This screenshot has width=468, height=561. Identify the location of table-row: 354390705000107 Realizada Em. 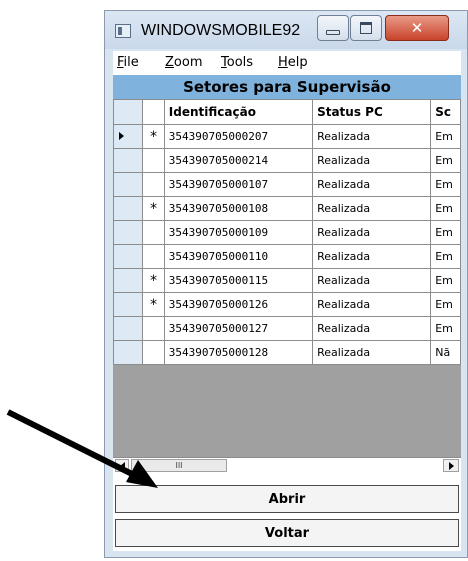
(287, 184).